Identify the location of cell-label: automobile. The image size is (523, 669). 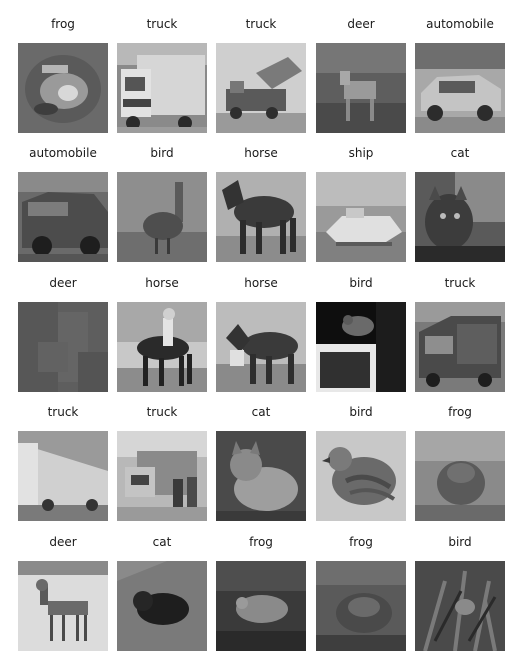
(460, 24).